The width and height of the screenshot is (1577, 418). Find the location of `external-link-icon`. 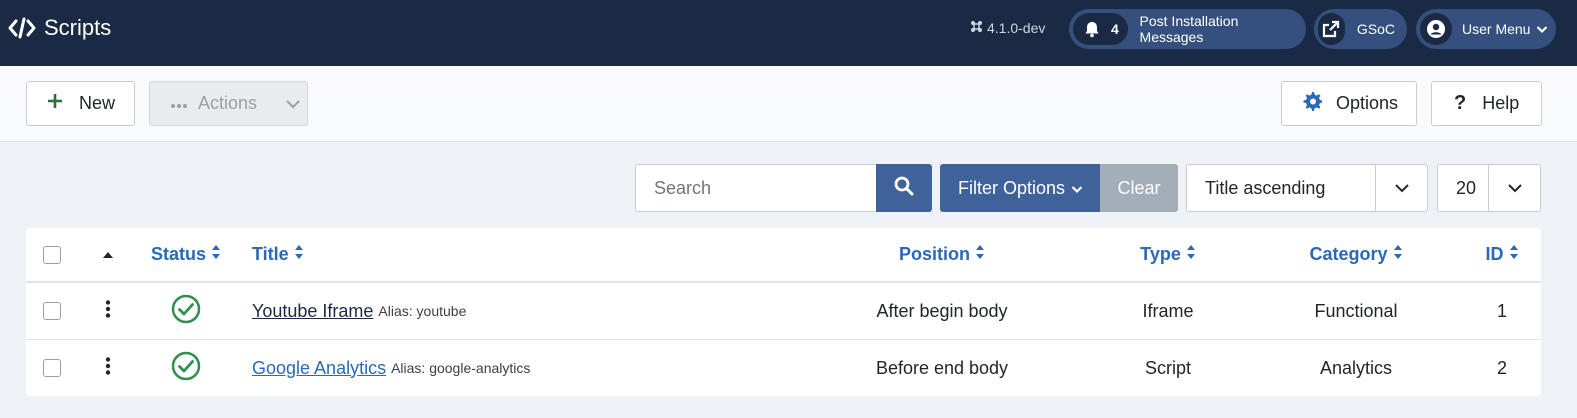

external-link-icon is located at coordinates (1331, 29).